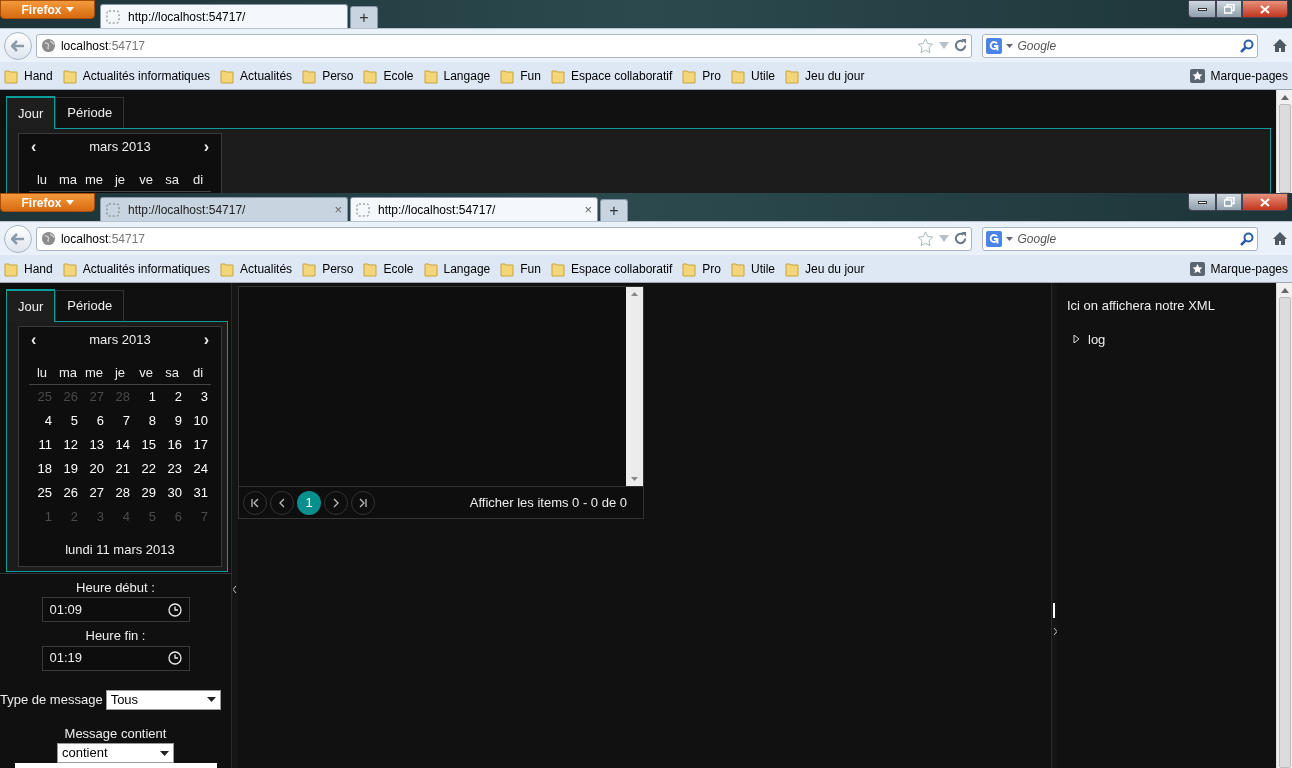 This screenshot has height=768, width=1292. I want to click on calendar-day: 13, so click(94, 445).